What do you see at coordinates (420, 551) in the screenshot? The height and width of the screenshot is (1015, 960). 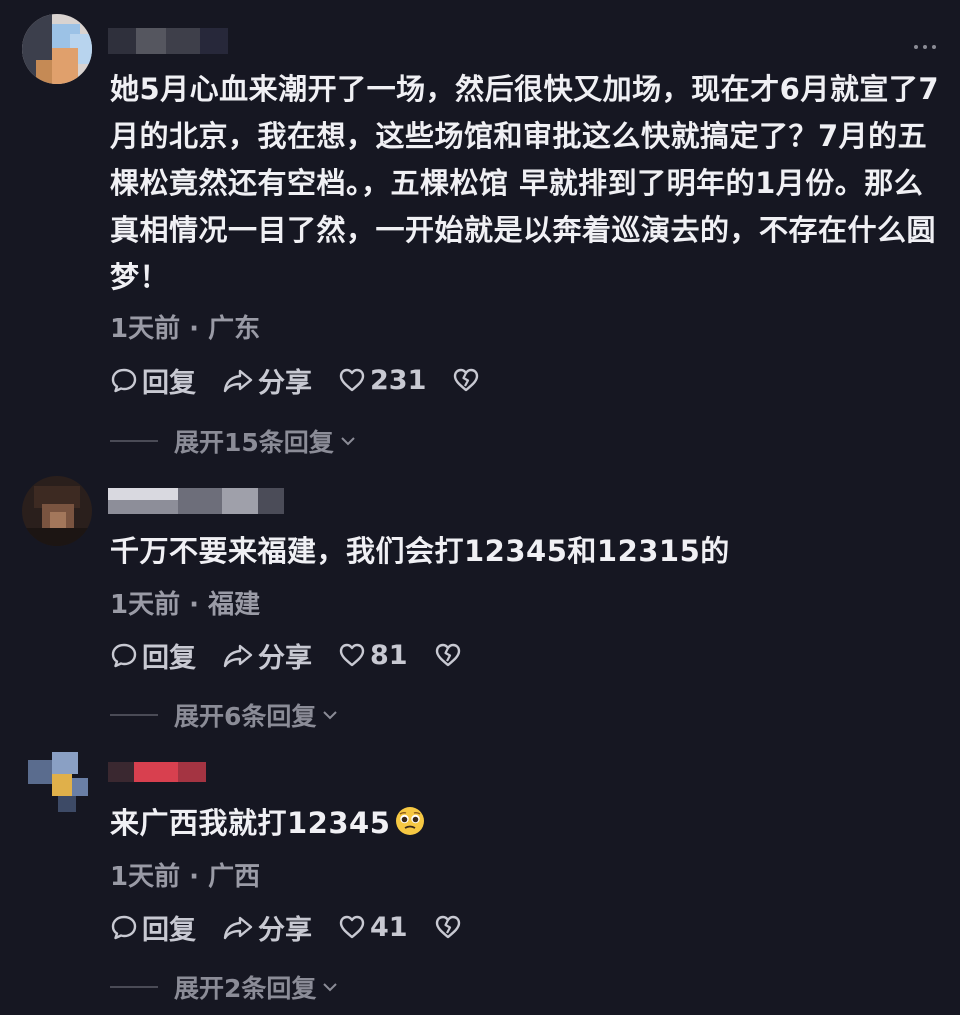 I see `comment-text: 千万不要来福建，我们会打12345和12315的` at bounding box center [420, 551].